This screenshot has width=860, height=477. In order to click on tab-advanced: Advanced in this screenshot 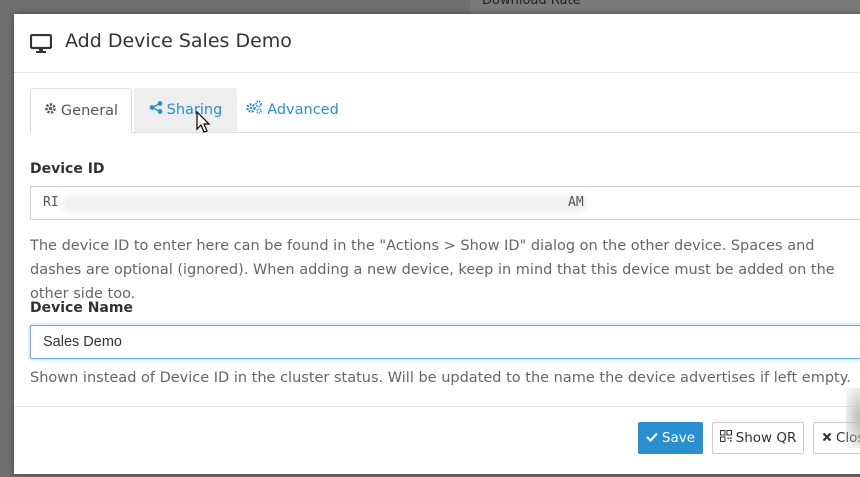, I will do `click(292, 110)`.